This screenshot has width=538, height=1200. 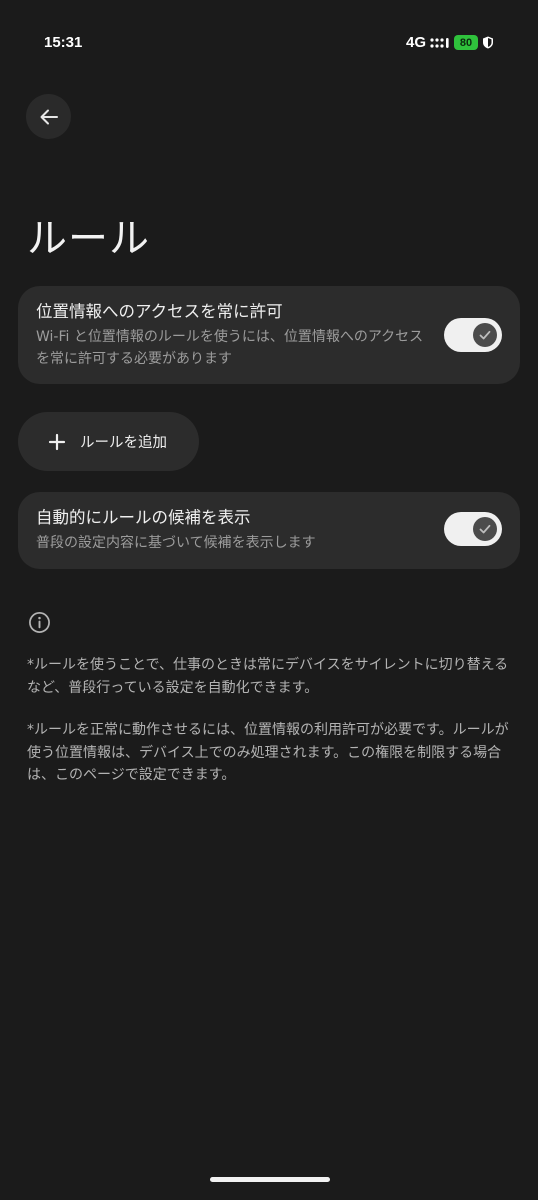 What do you see at coordinates (466, 42) in the screenshot?
I see `battery-indicator: 80` at bounding box center [466, 42].